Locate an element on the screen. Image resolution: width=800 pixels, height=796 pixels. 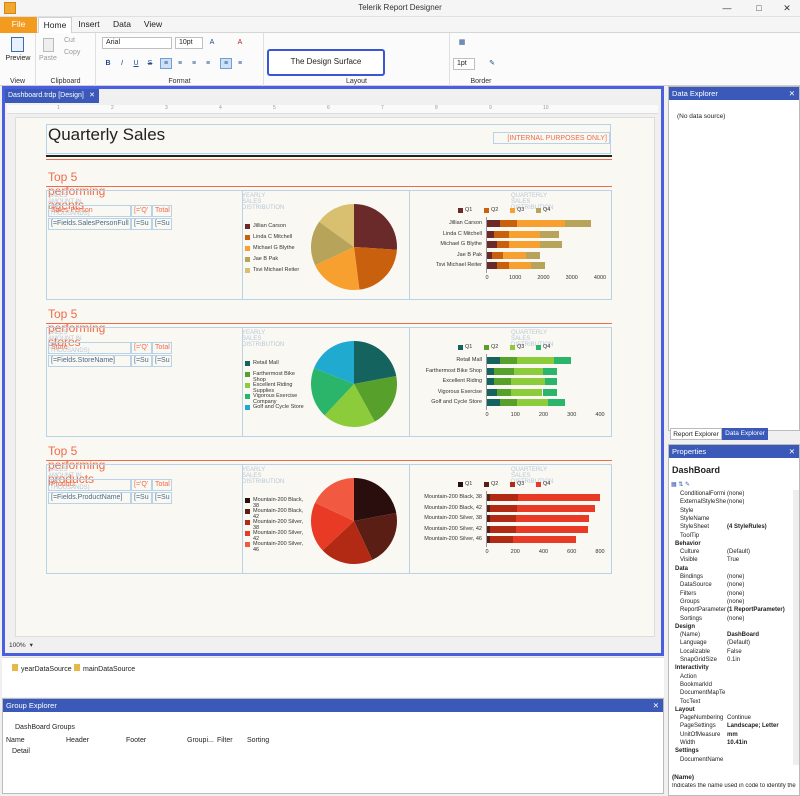
property-row: ToolTip is located at coordinates (731, 536).